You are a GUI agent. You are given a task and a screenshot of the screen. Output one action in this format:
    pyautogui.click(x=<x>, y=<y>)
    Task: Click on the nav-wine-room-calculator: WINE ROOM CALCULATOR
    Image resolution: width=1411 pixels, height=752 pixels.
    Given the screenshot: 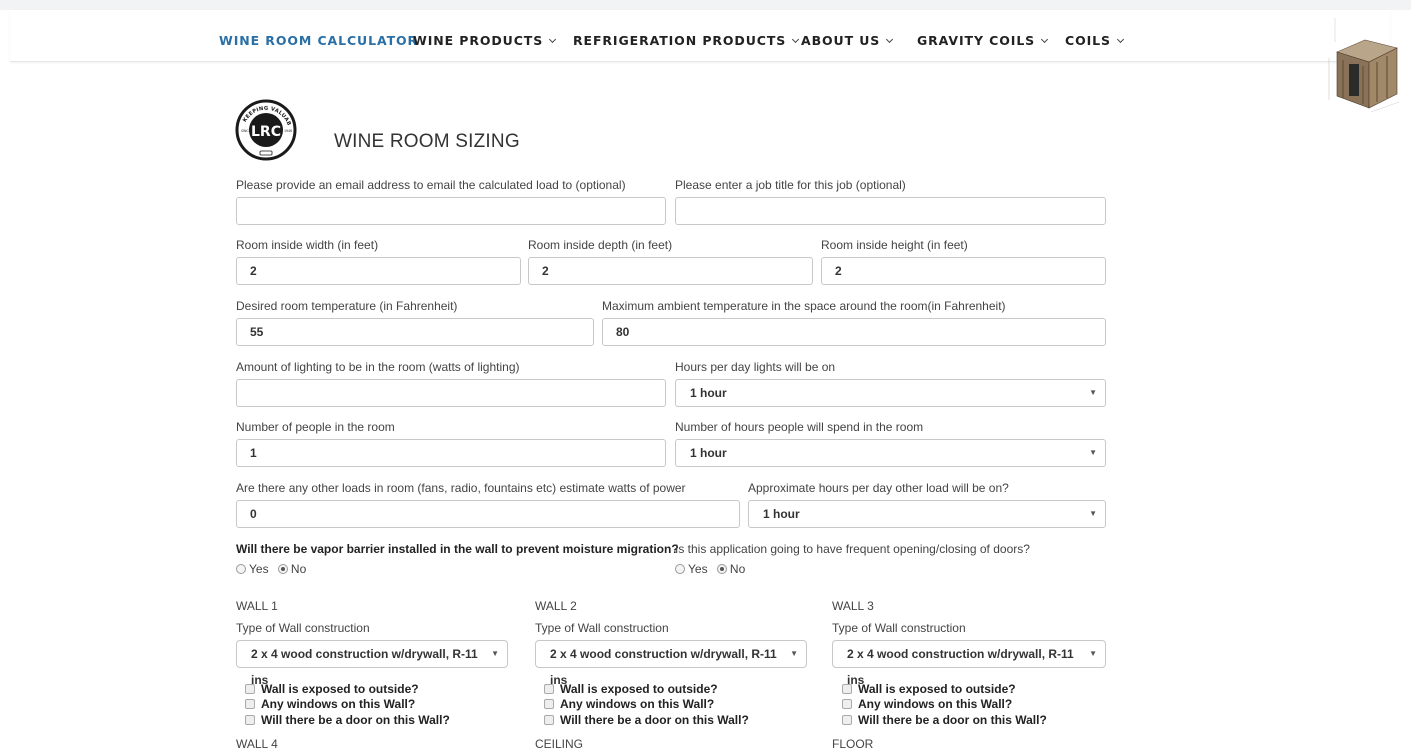 What is the action you would take?
    pyautogui.click(x=318, y=40)
    